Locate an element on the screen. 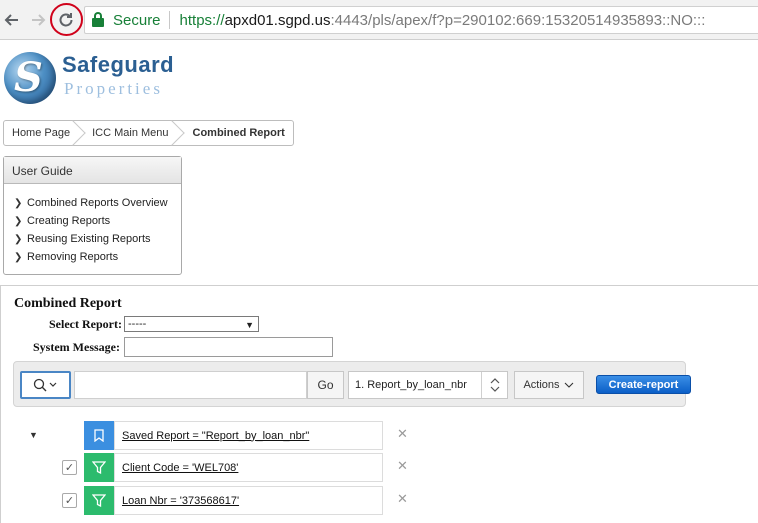  dropdown-arrow-icon: ▼ is located at coordinates (249, 325).